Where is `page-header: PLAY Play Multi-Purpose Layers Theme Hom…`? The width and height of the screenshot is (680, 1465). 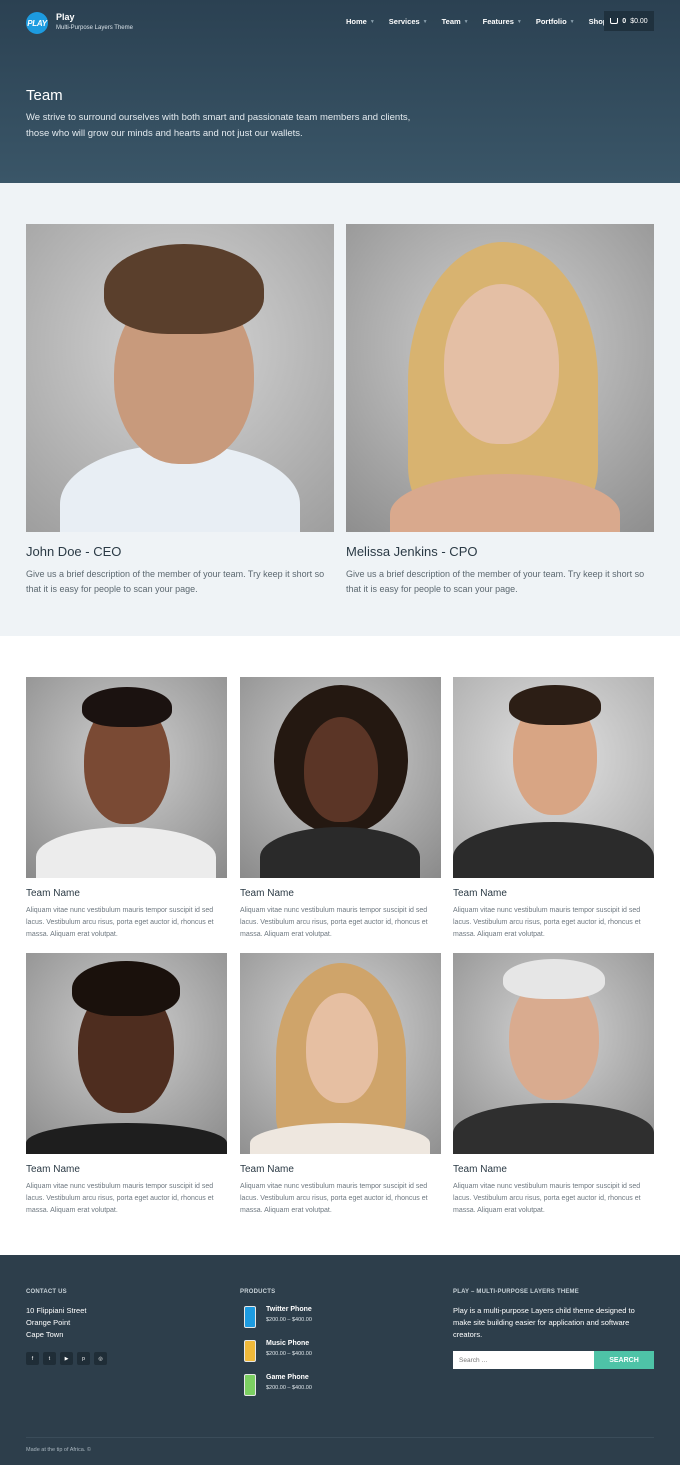 page-header: PLAY Play Multi-Purpose Layers Theme Hom… is located at coordinates (340, 91).